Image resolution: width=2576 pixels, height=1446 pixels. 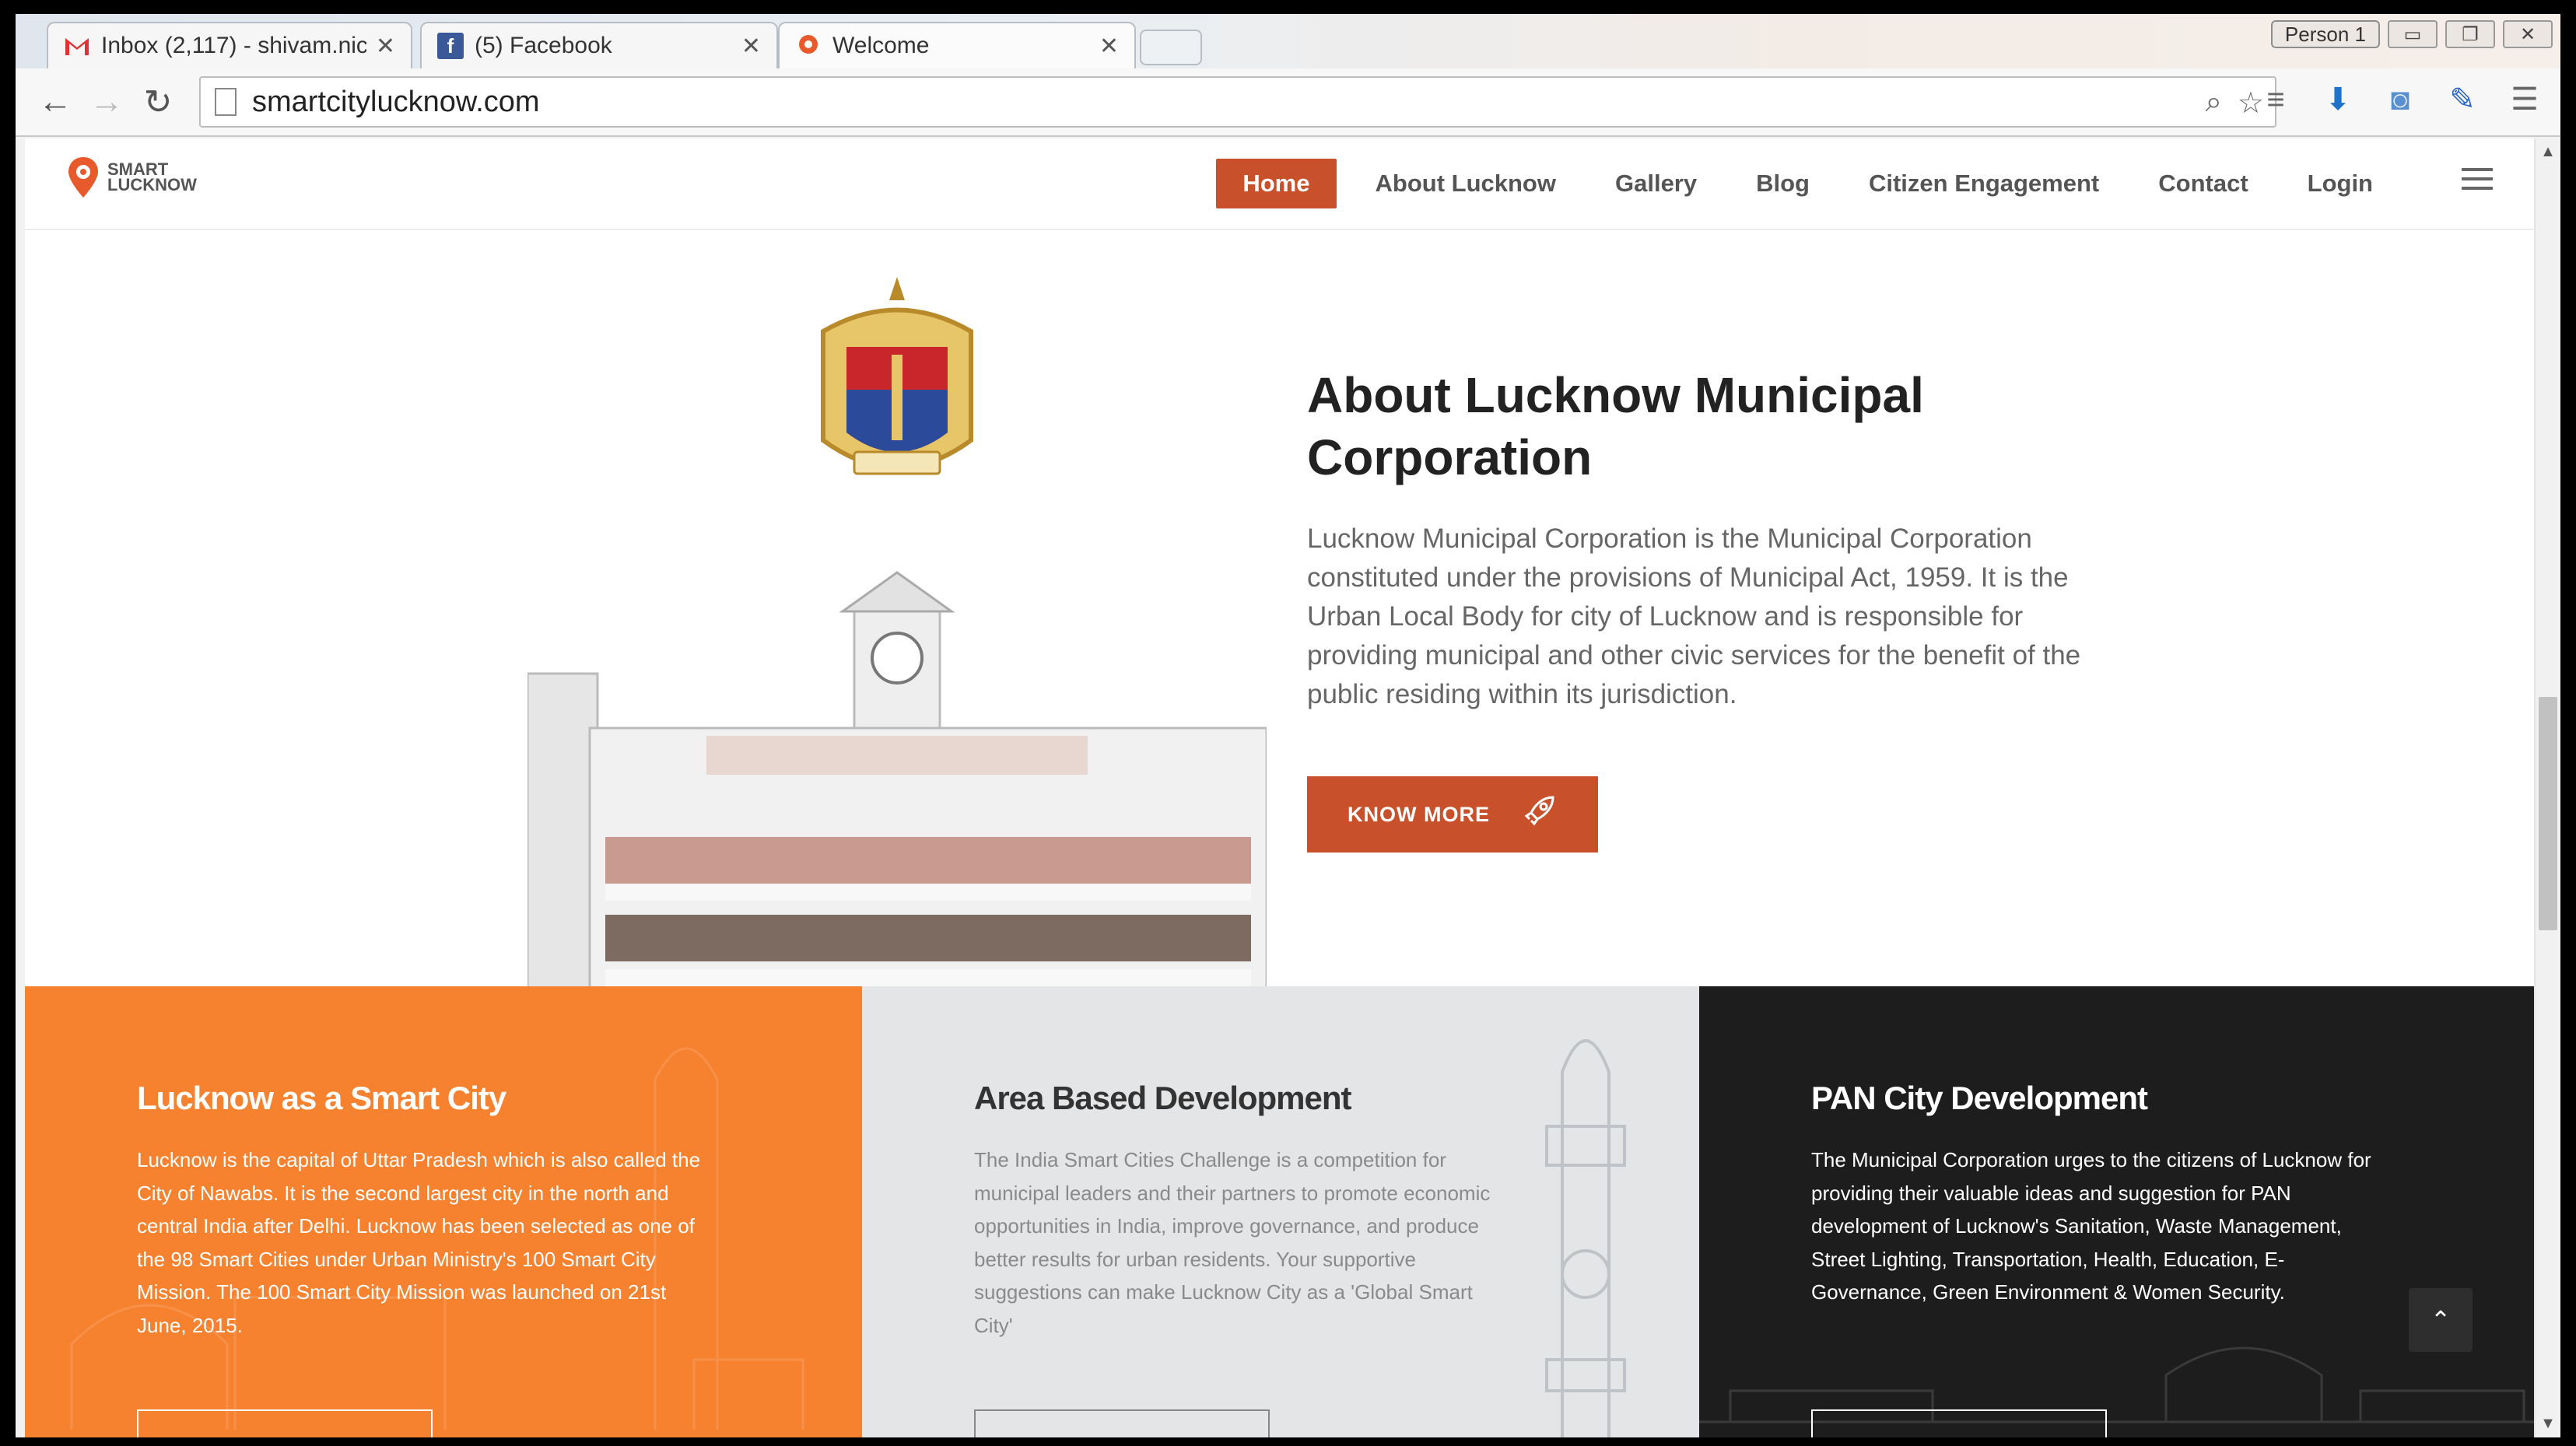 What do you see at coordinates (2203, 184) in the screenshot?
I see `nav-contact: Contact` at bounding box center [2203, 184].